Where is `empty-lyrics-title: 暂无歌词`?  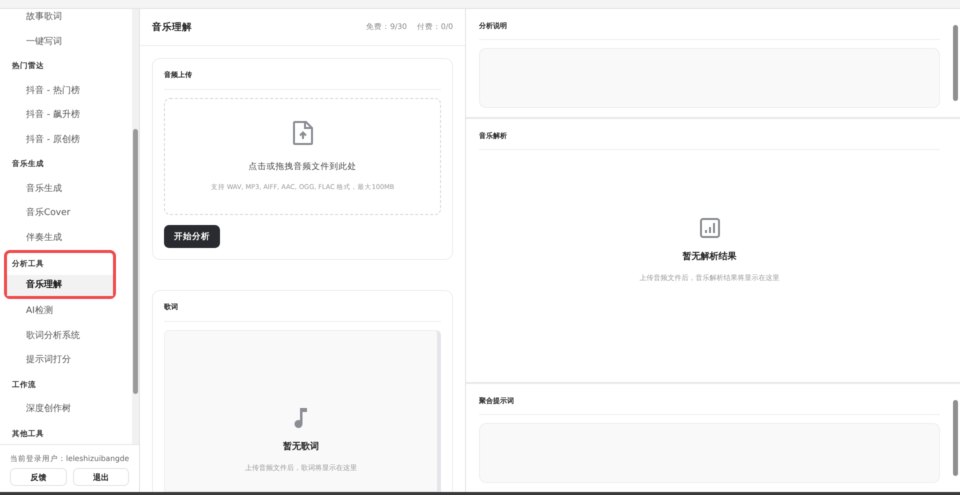 empty-lyrics-title: 暂无歌词 is located at coordinates (301, 446).